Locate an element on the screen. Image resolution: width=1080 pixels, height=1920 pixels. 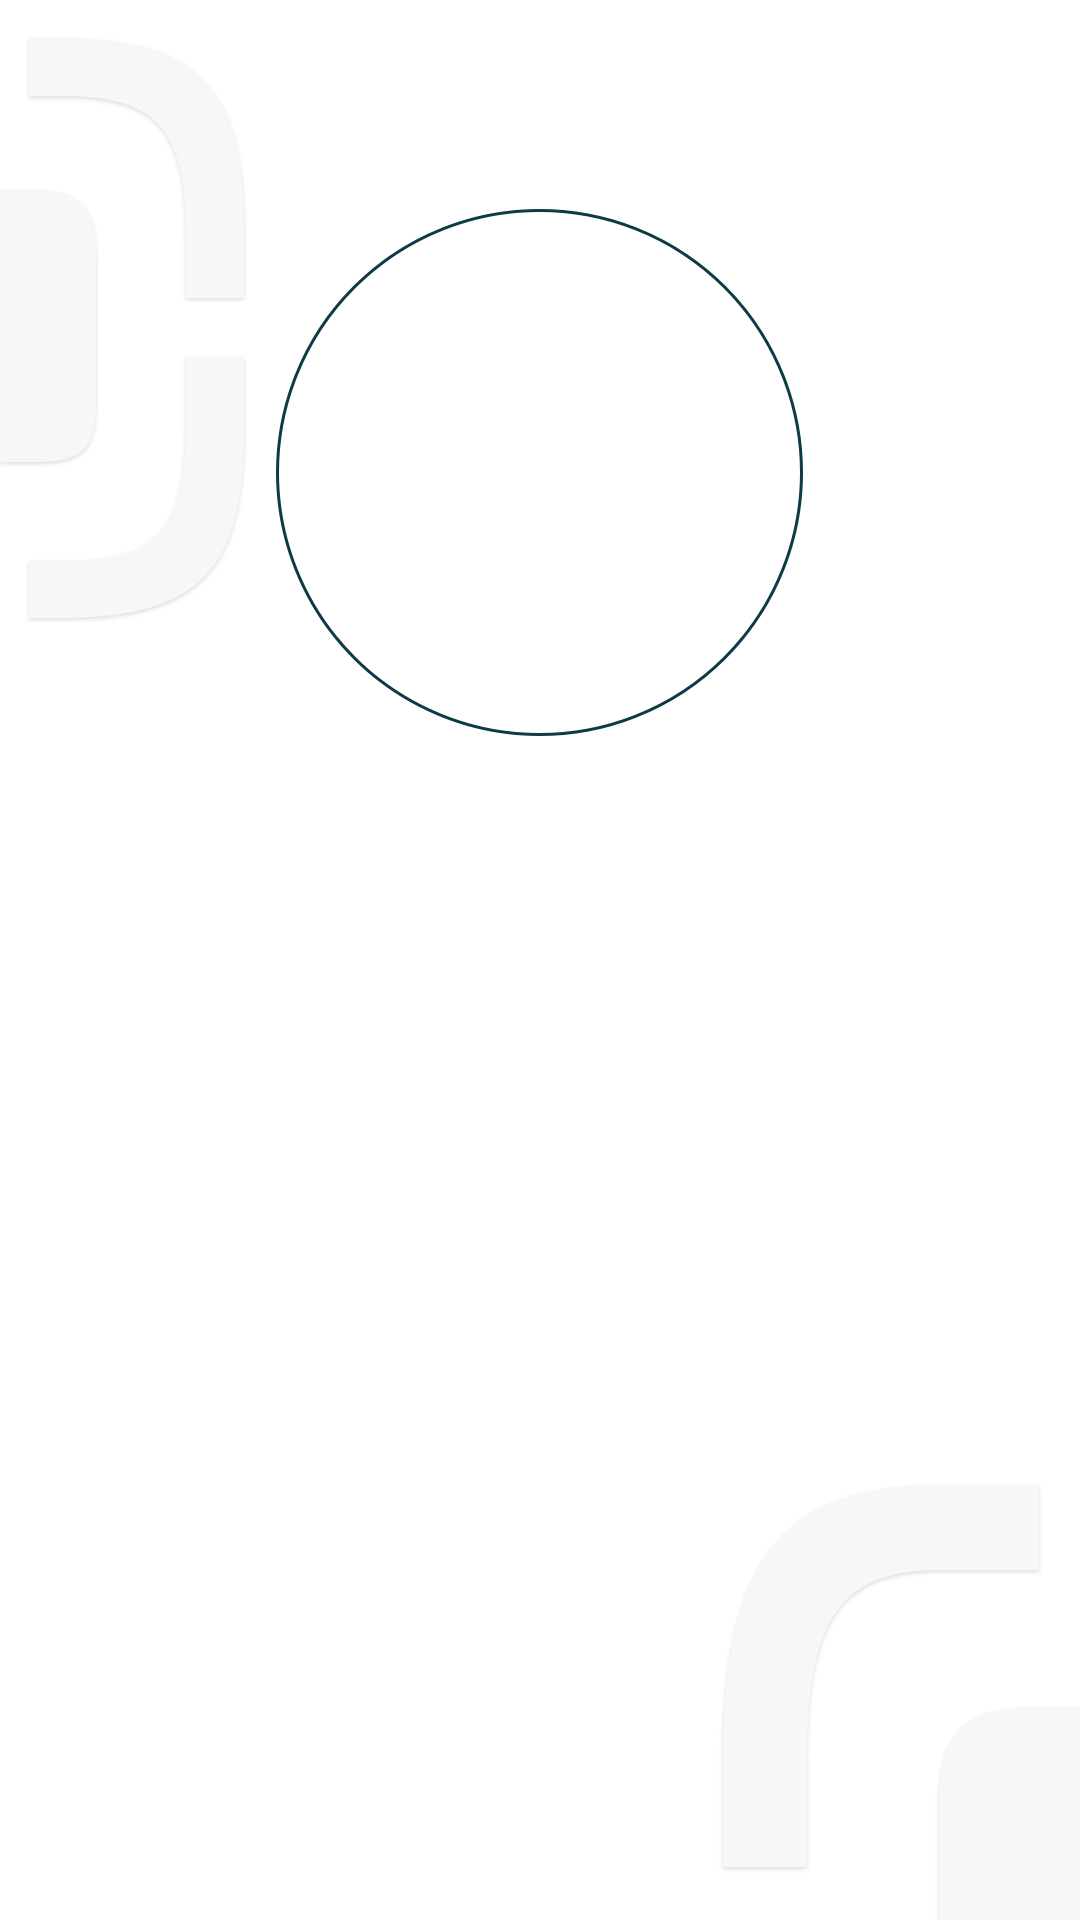
bottom-right-inner-block is located at coordinates (1009, 1813).